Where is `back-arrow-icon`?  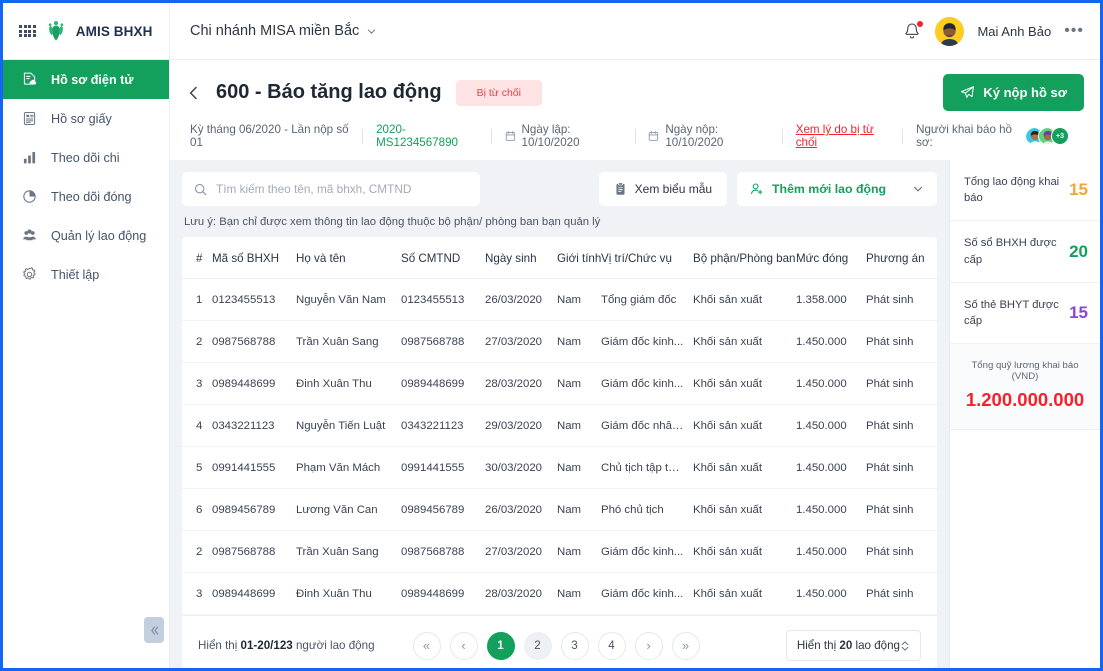 back-arrow-icon is located at coordinates (194, 93).